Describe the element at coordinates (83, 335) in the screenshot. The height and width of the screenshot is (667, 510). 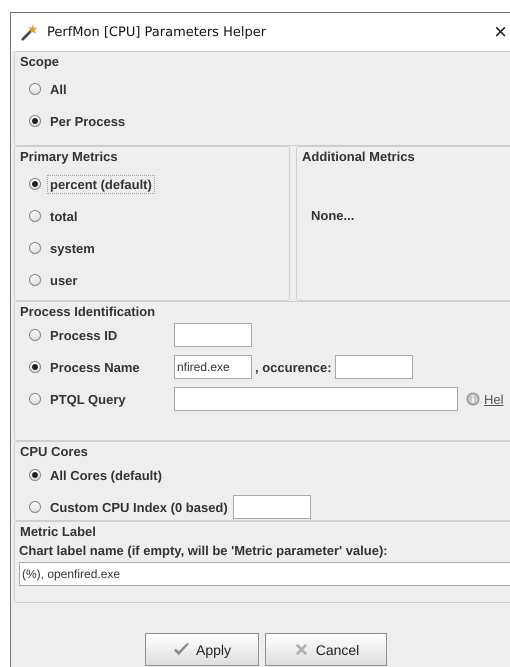
I see `option-label: Process ID` at that location.